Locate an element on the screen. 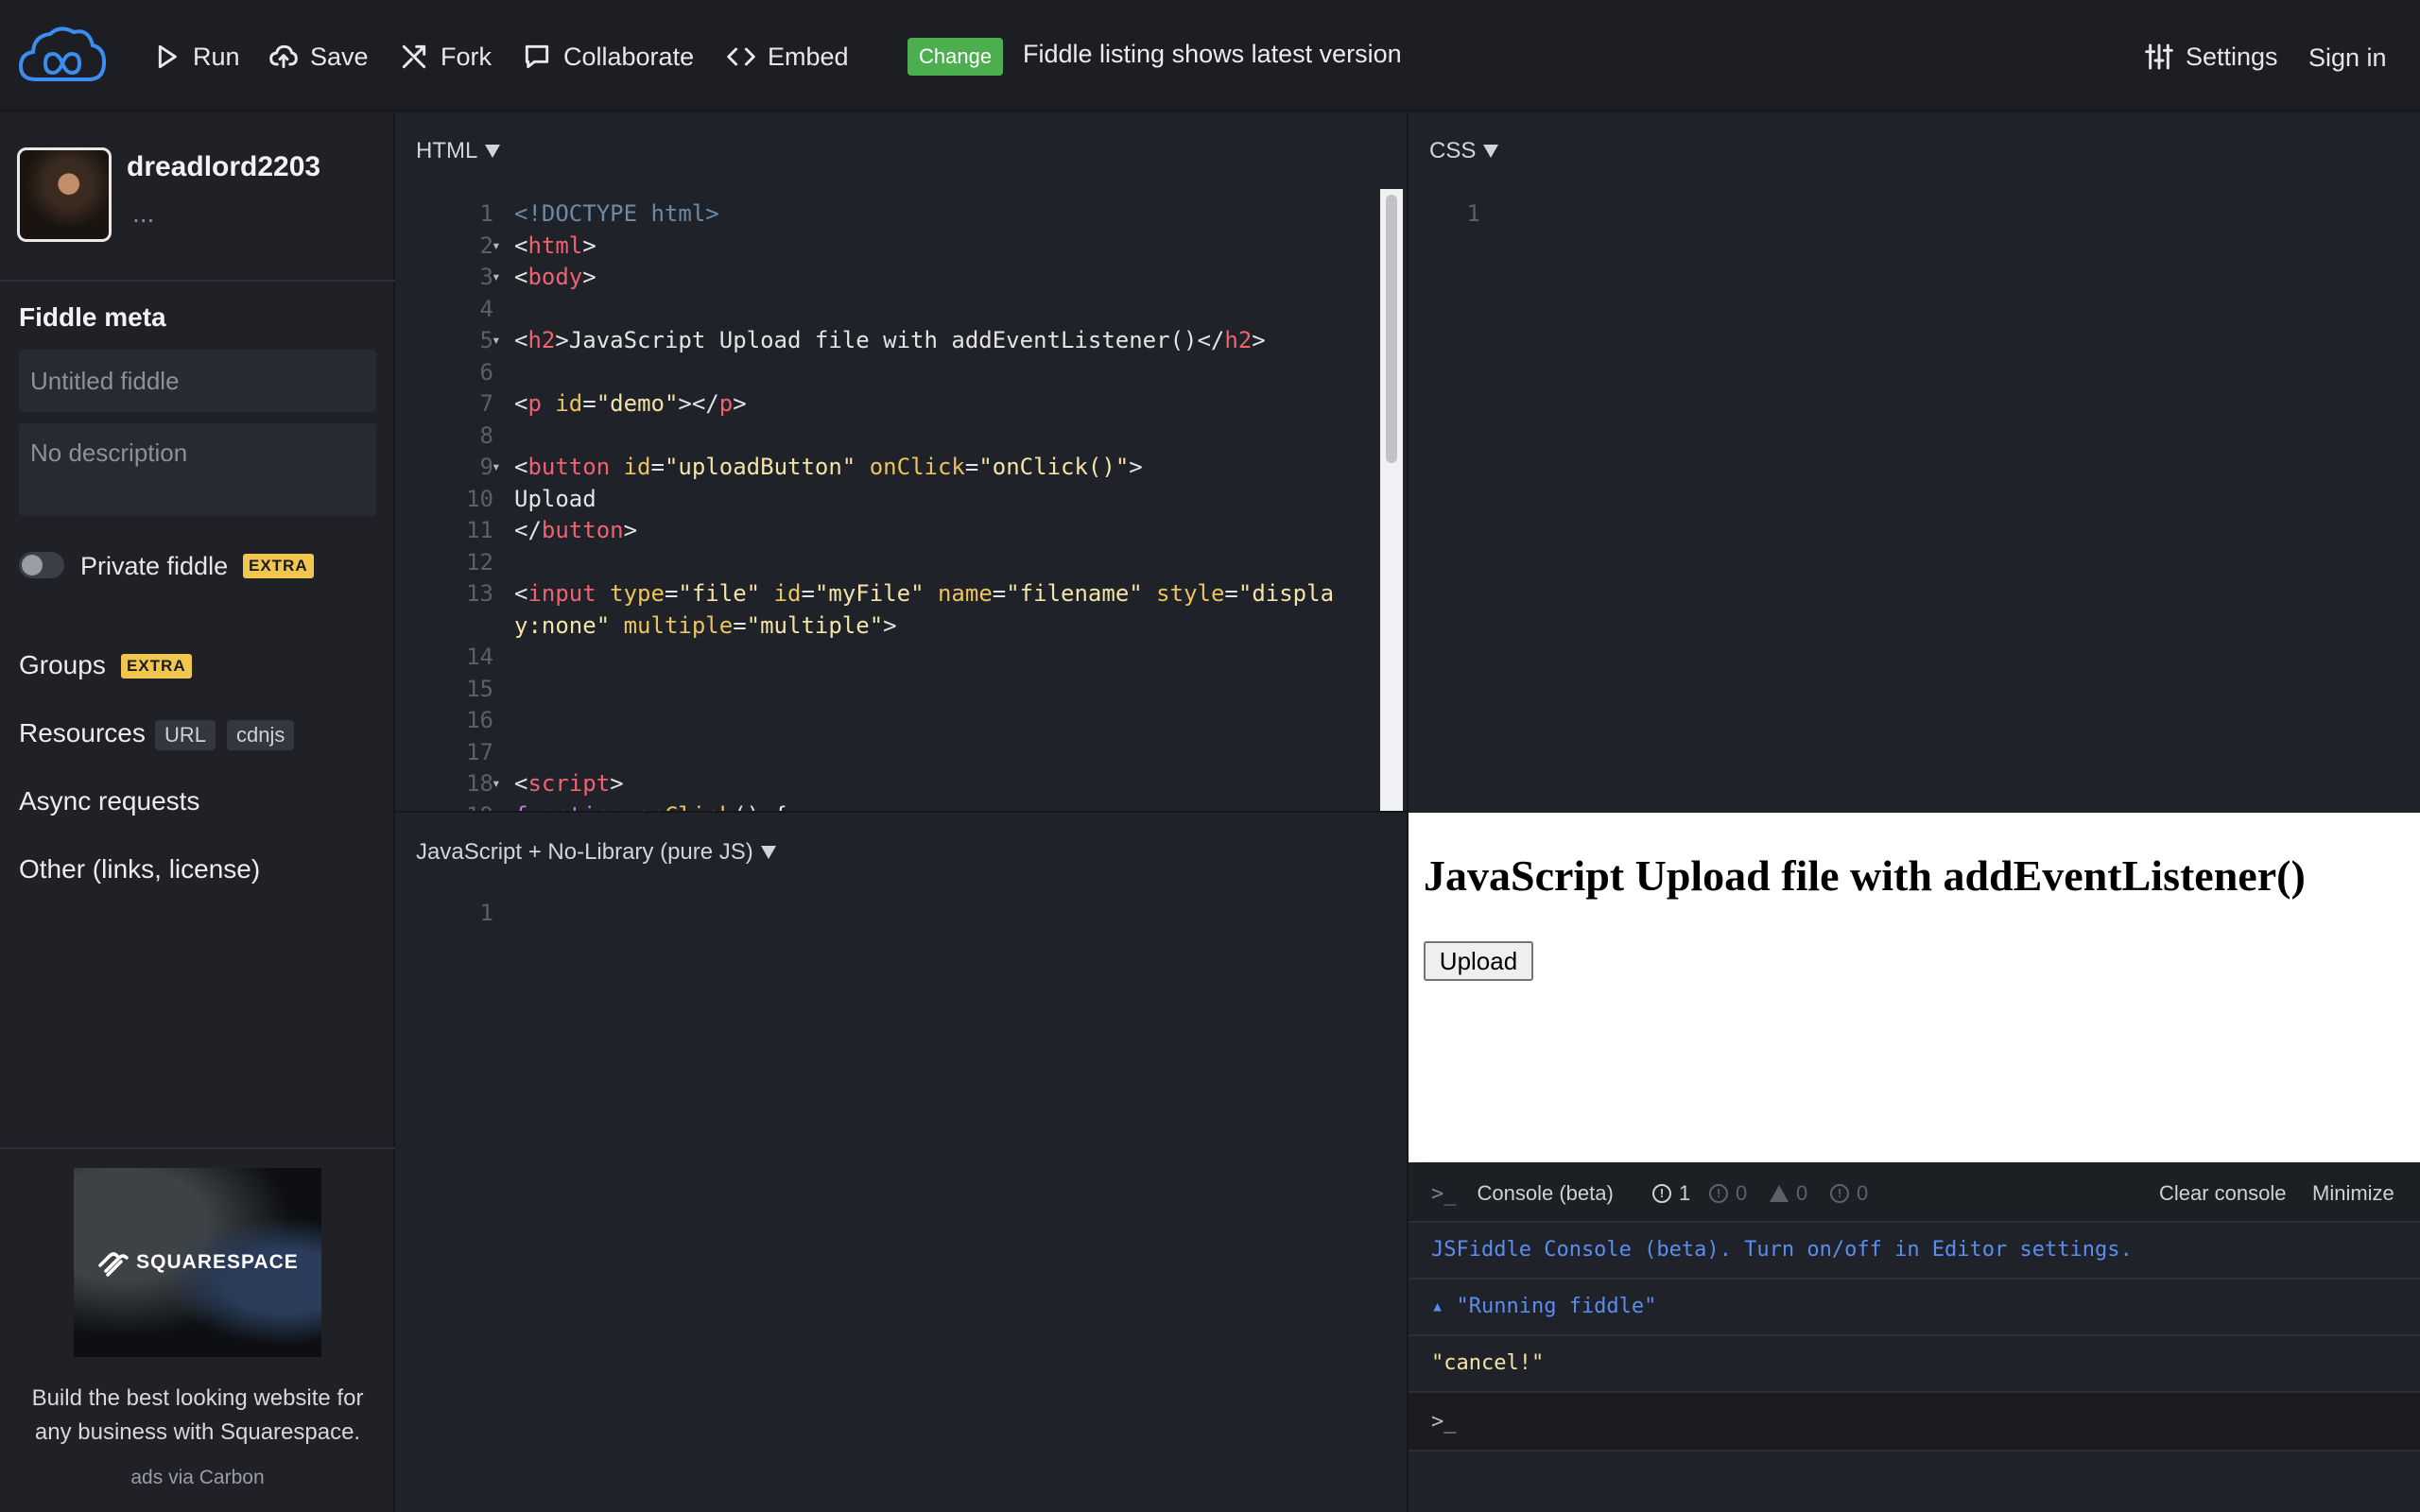 The height and width of the screenshot is (1512, 2420). async-requests-link: Async requests is located at coordinates (109, 801).